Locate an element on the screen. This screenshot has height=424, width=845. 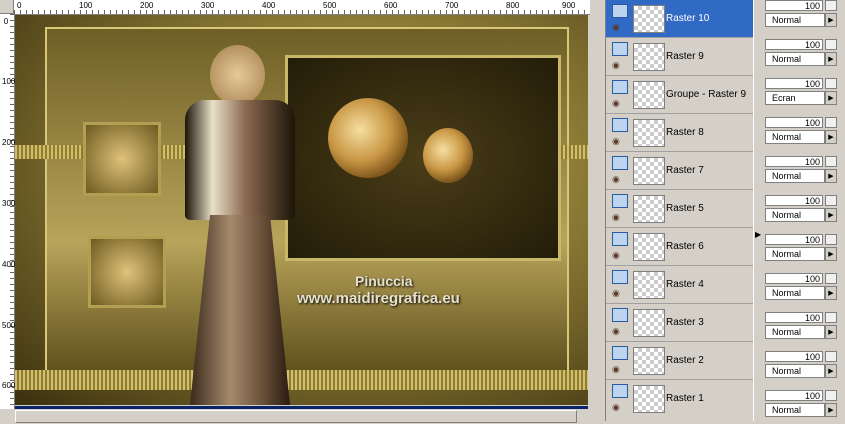
layer-row: ◉ Groupe - Raster 9 is located at coordinates (680, 95).